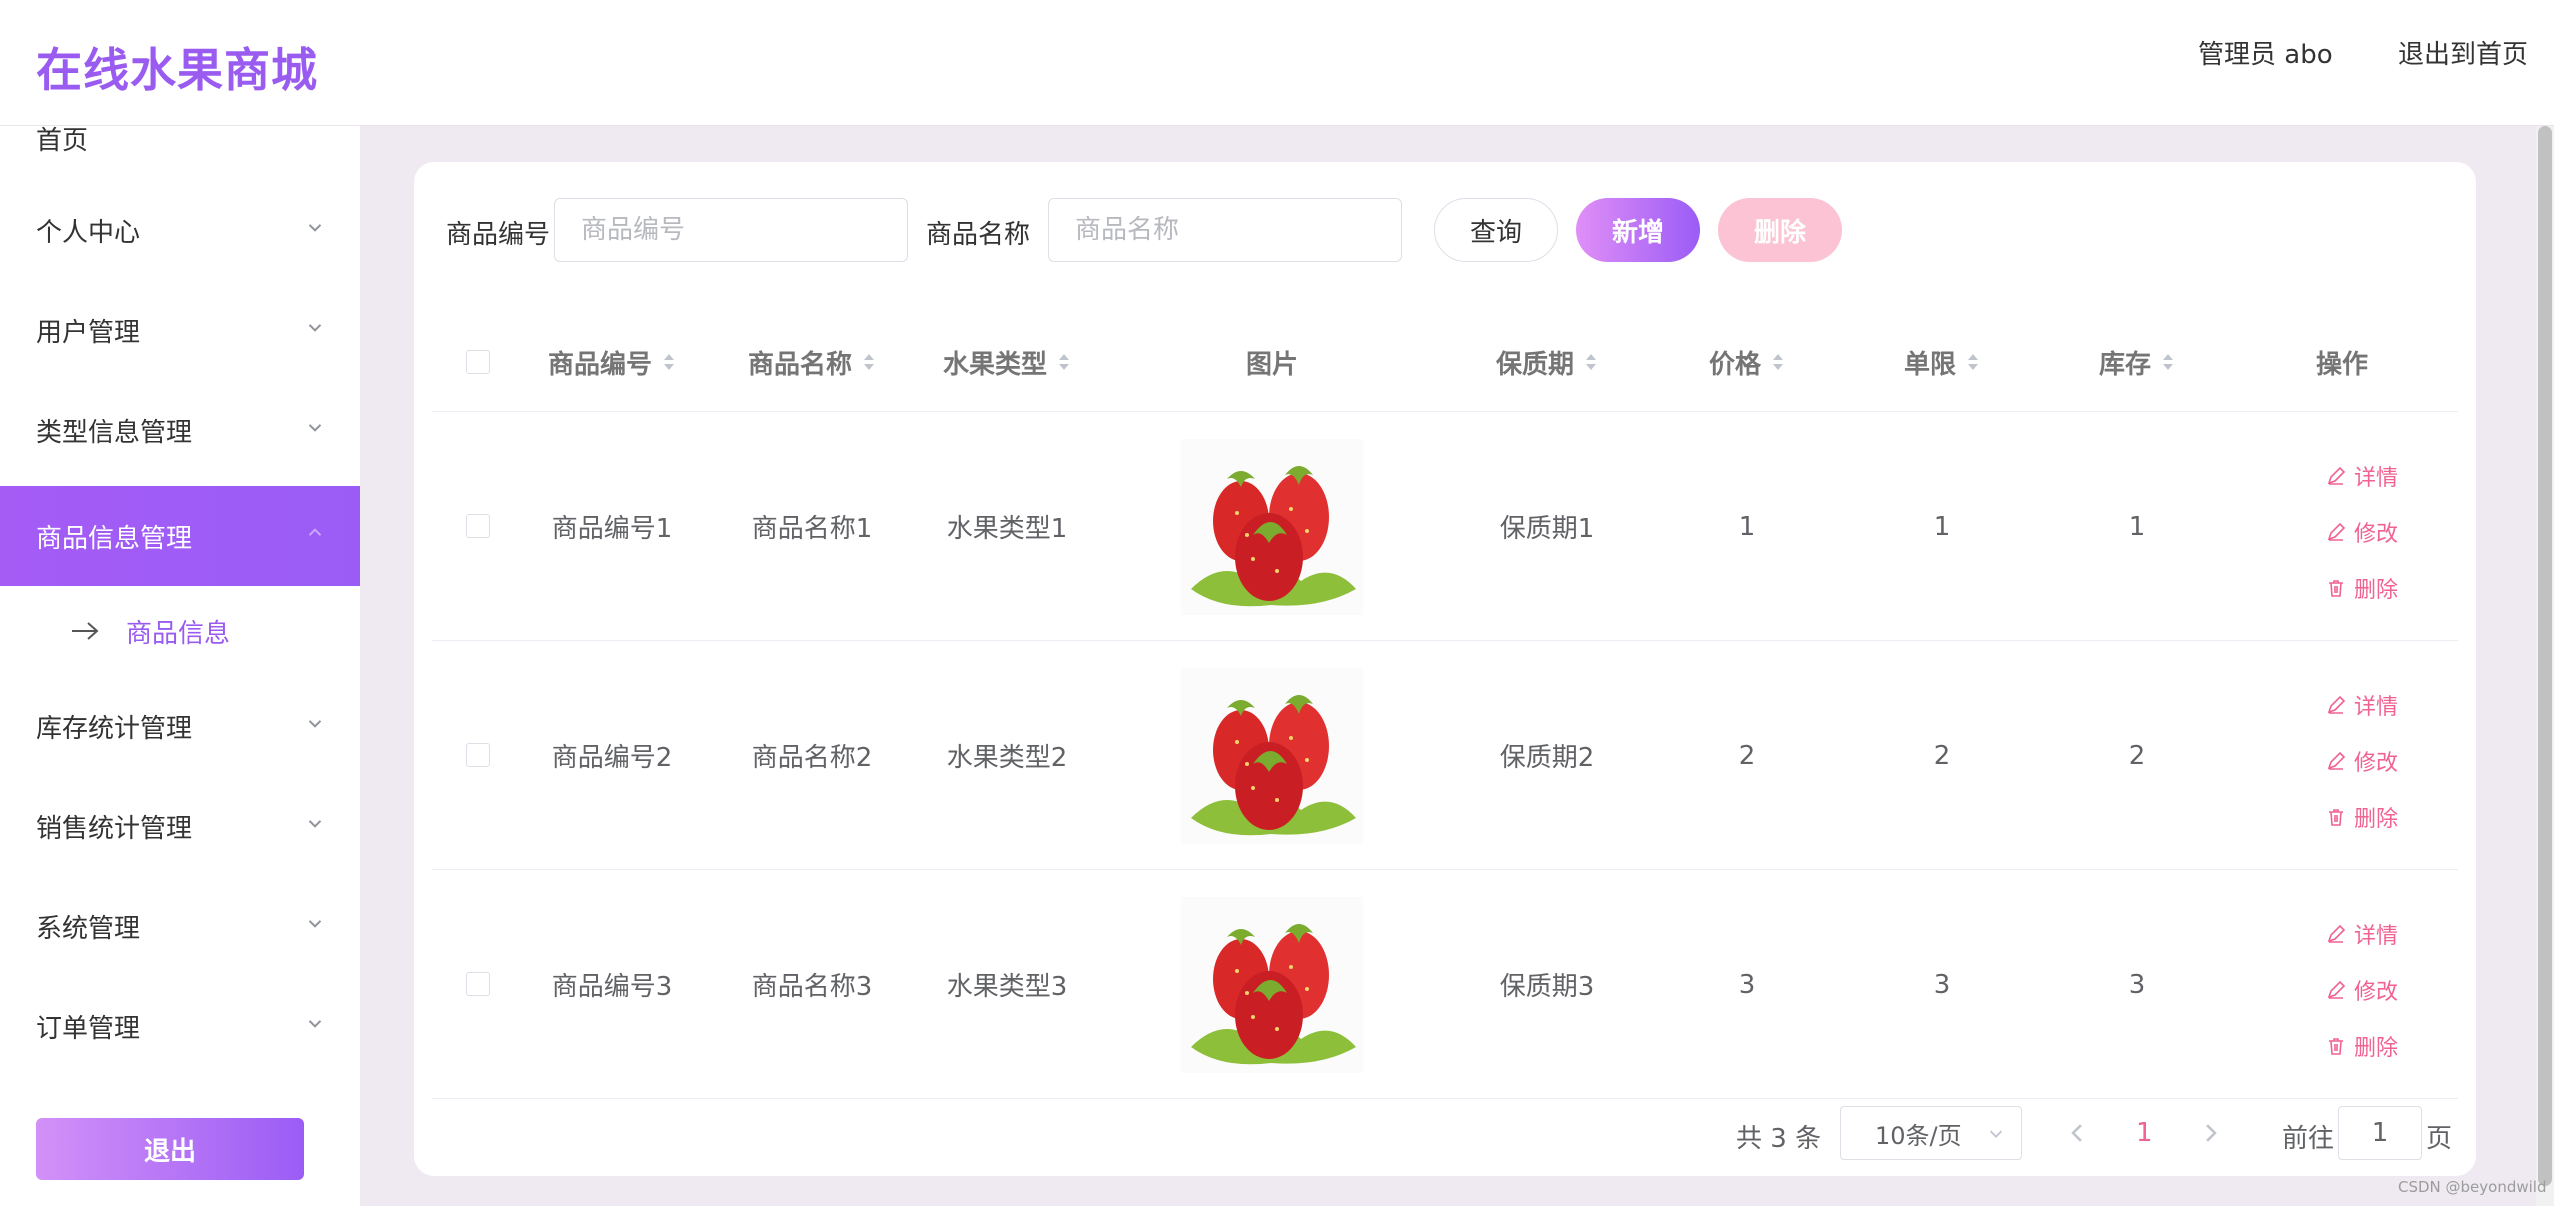  Describe the element at coordinates (2342, 362) in the screenshot. I see `column-header-actions: 操作` at that location.